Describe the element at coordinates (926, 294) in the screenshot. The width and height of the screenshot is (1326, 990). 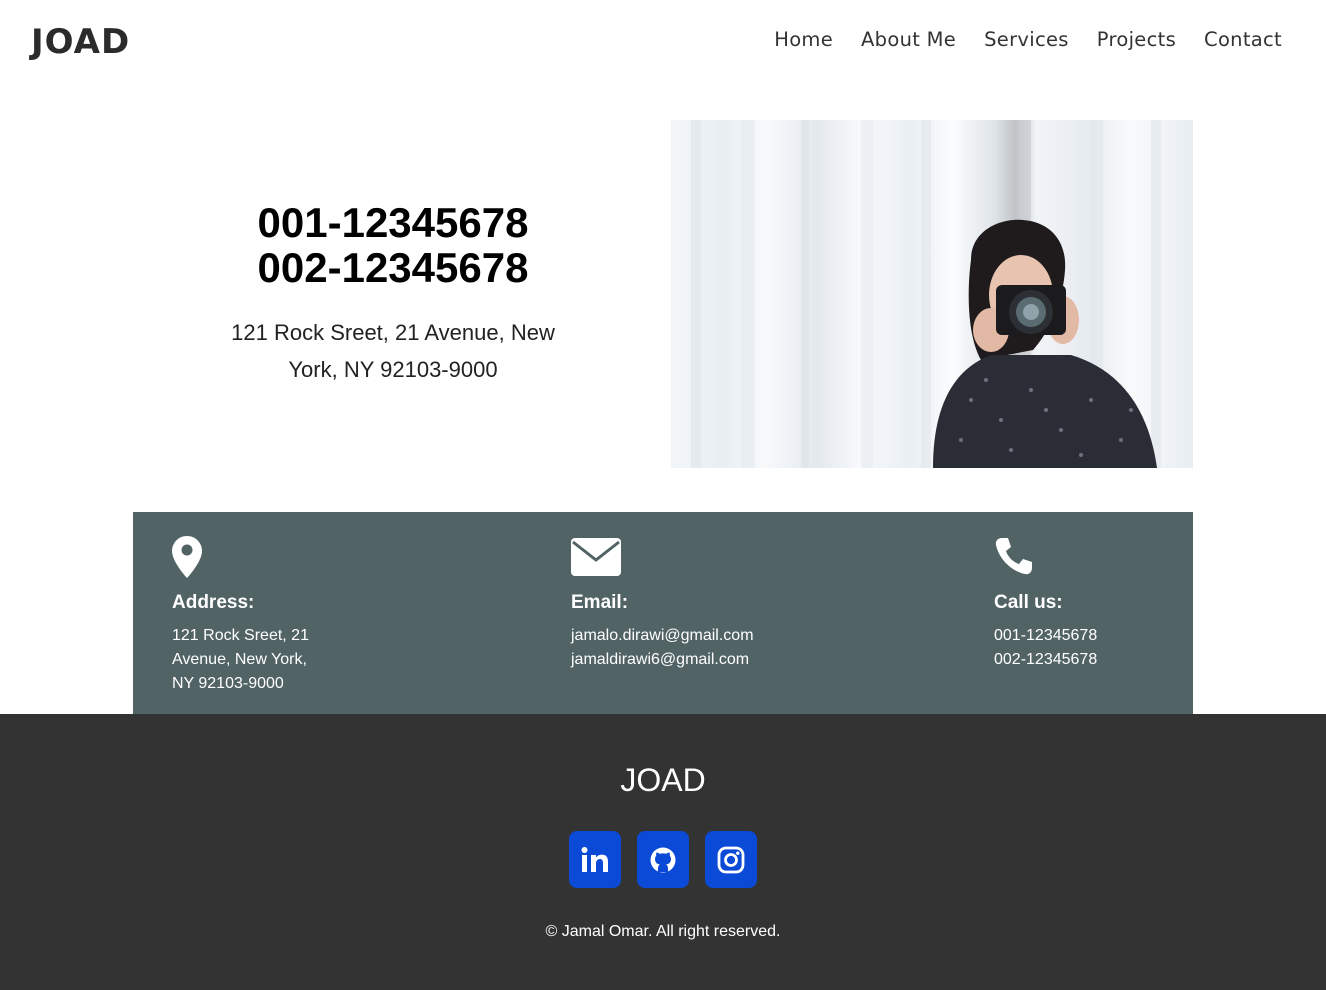
I see `photographer-illustration` at that location.